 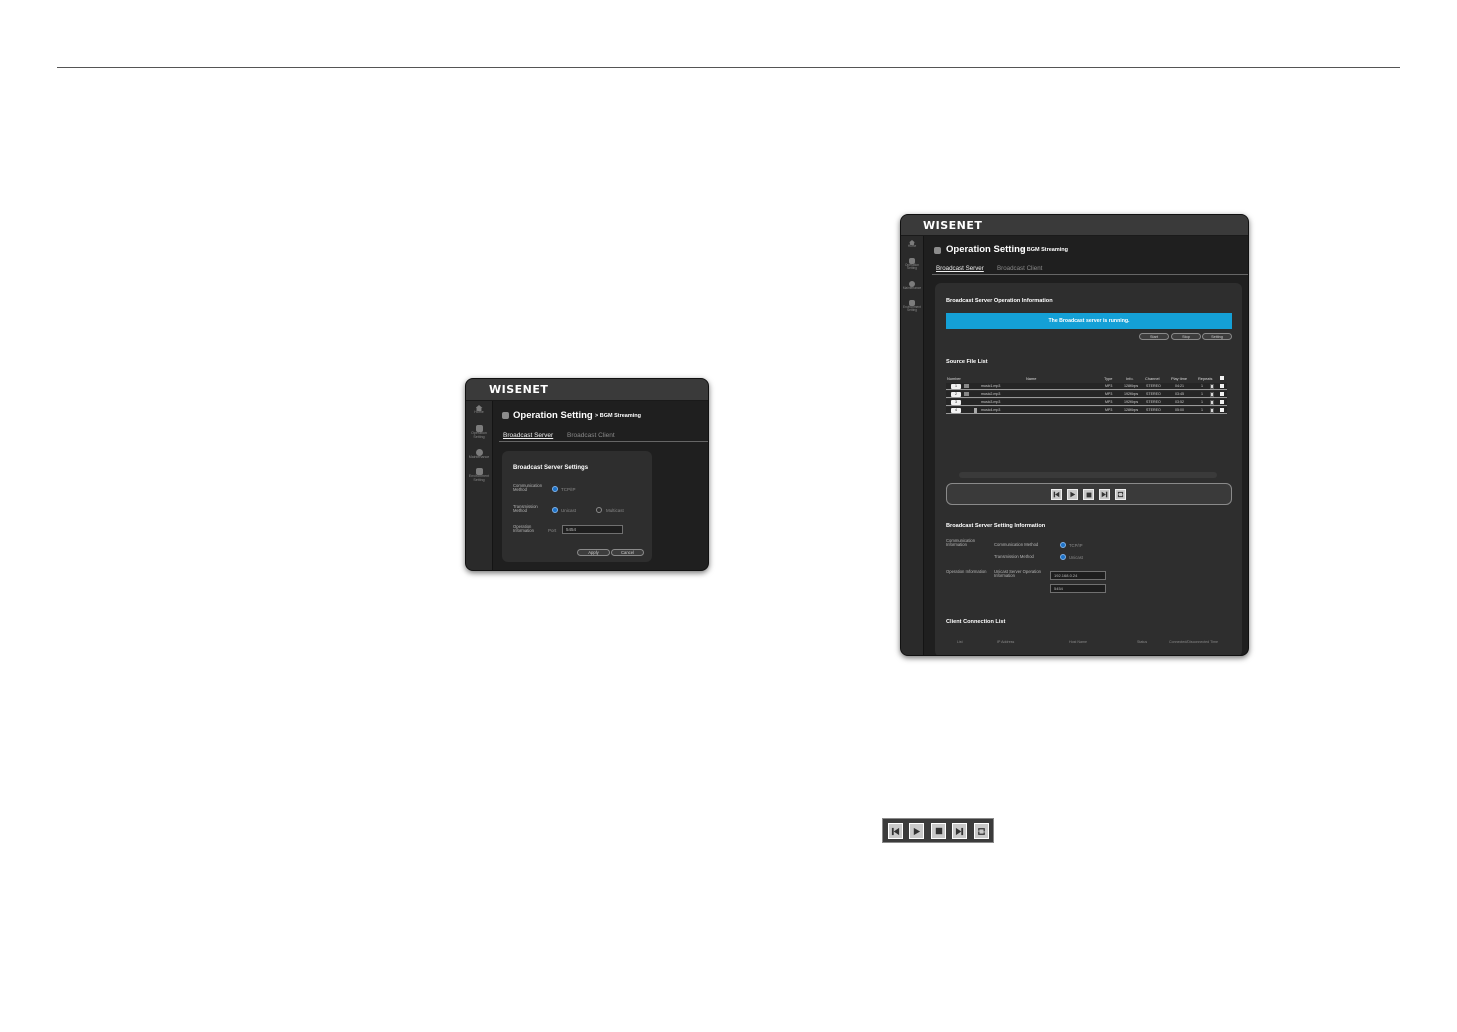 I want to click on stop-icon, so click(x=1088, y=494).